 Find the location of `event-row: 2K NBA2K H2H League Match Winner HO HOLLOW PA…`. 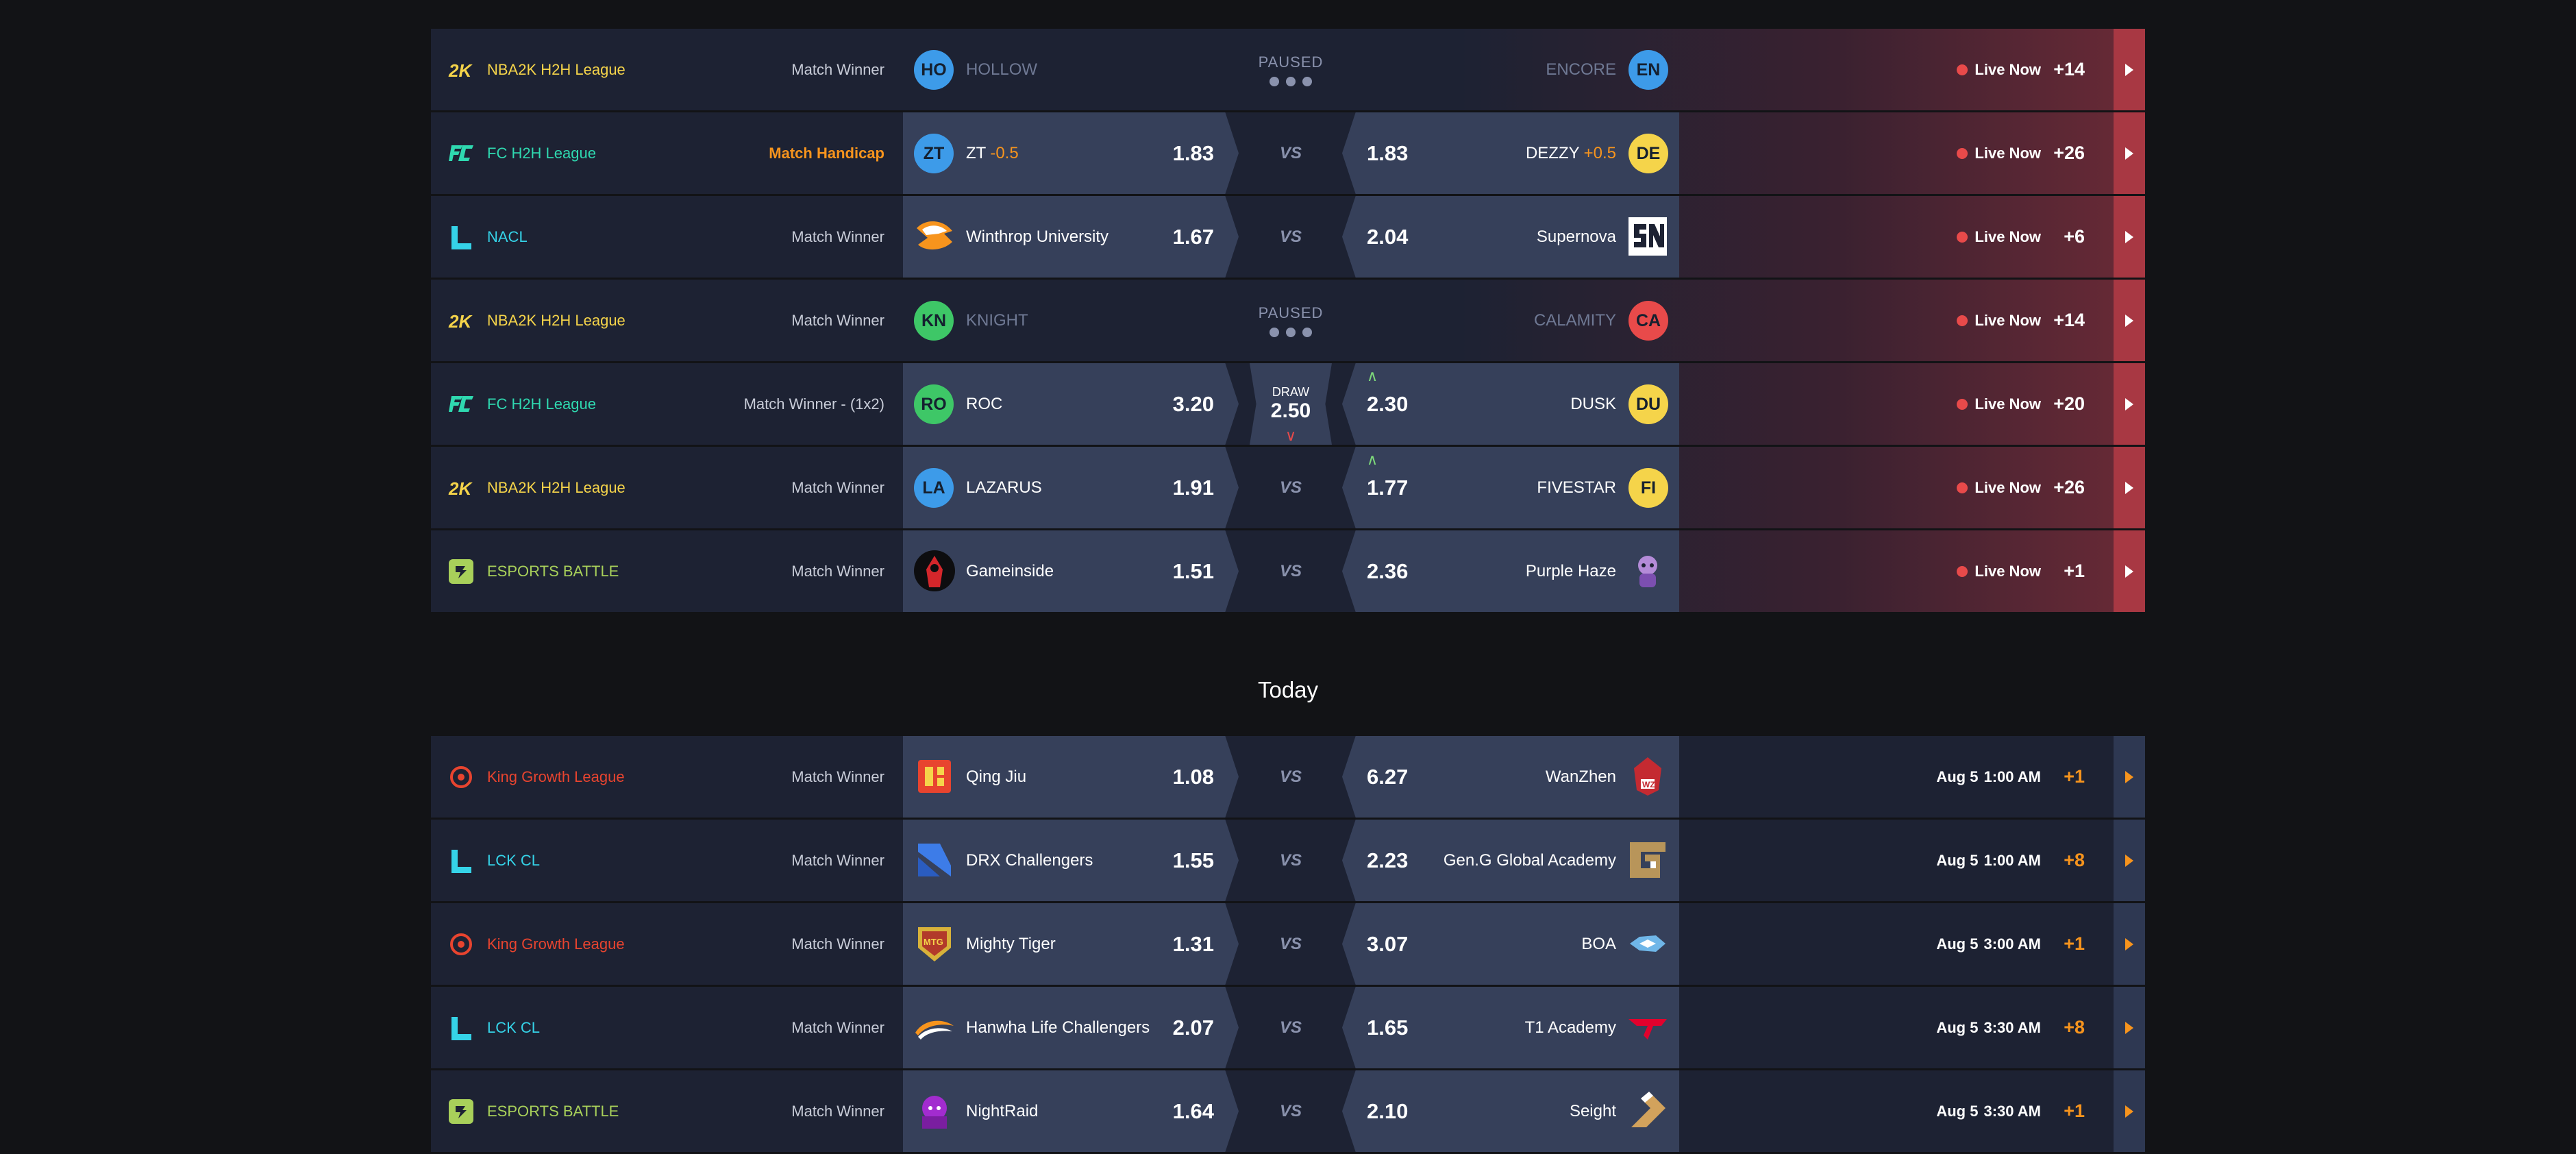

event-row: 2K NBA2K H2H League Match Winner HO HOLLOW PA… is located at coordinates (1288, 69).